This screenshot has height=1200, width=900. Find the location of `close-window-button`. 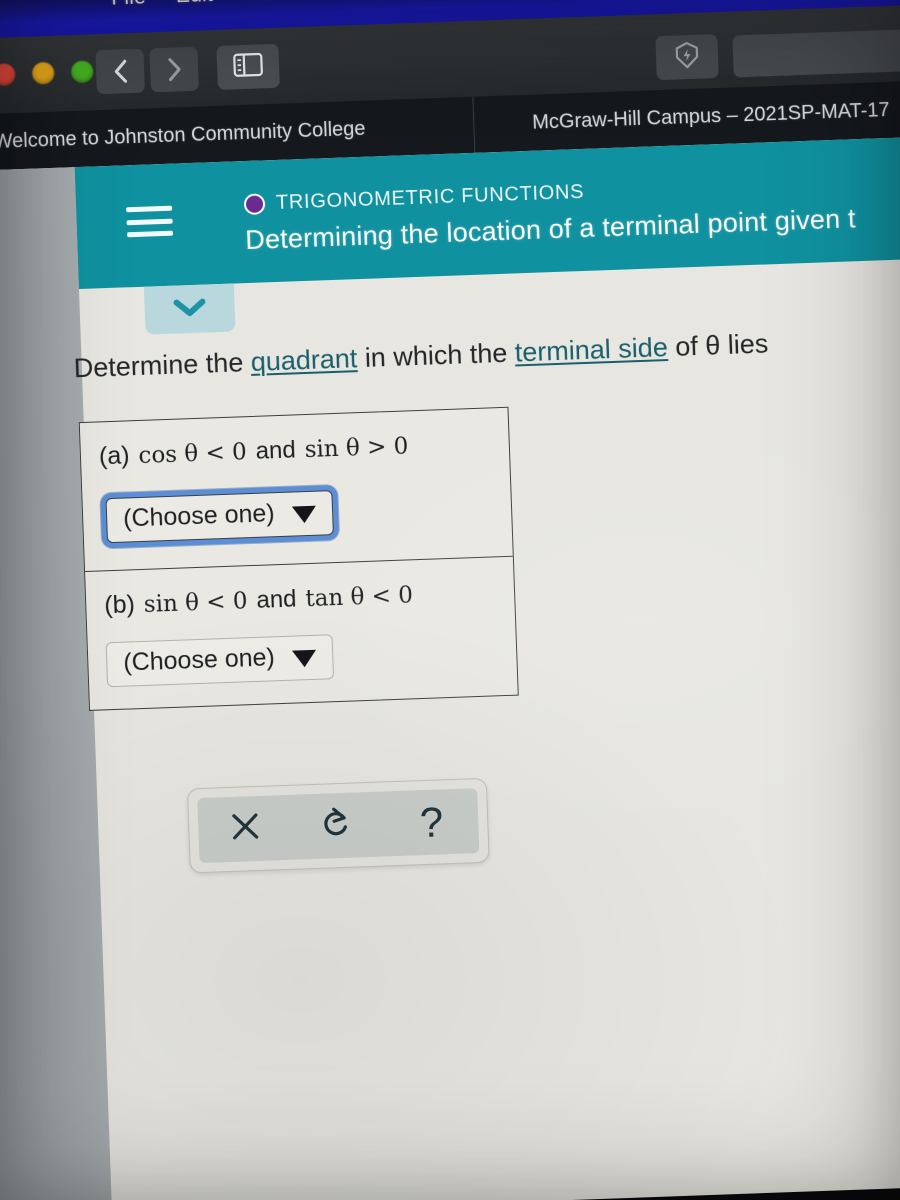

close-window-button is located at coordinates (8, 74).